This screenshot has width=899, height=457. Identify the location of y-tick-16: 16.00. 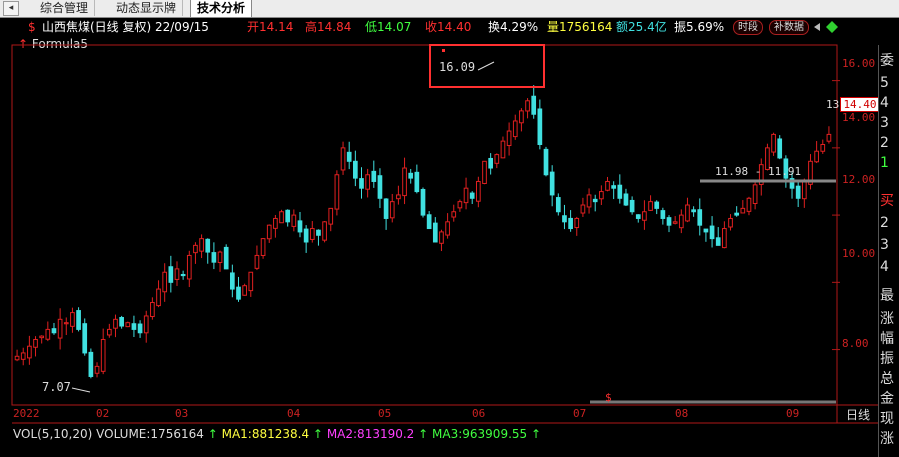
(859, 63).